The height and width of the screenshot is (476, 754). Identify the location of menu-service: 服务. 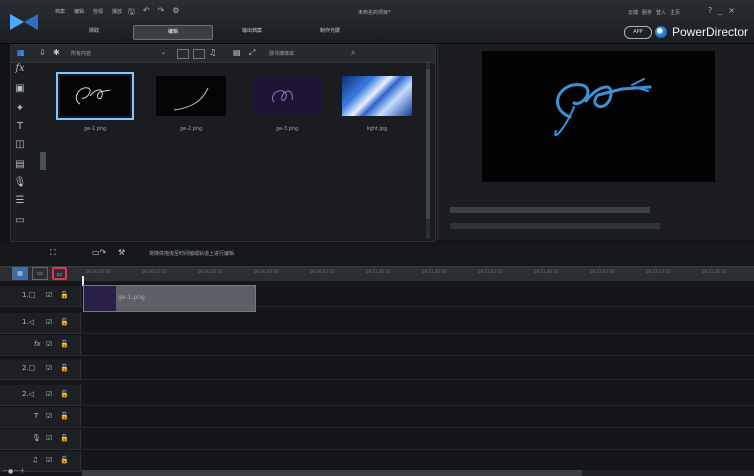
(647, 12).